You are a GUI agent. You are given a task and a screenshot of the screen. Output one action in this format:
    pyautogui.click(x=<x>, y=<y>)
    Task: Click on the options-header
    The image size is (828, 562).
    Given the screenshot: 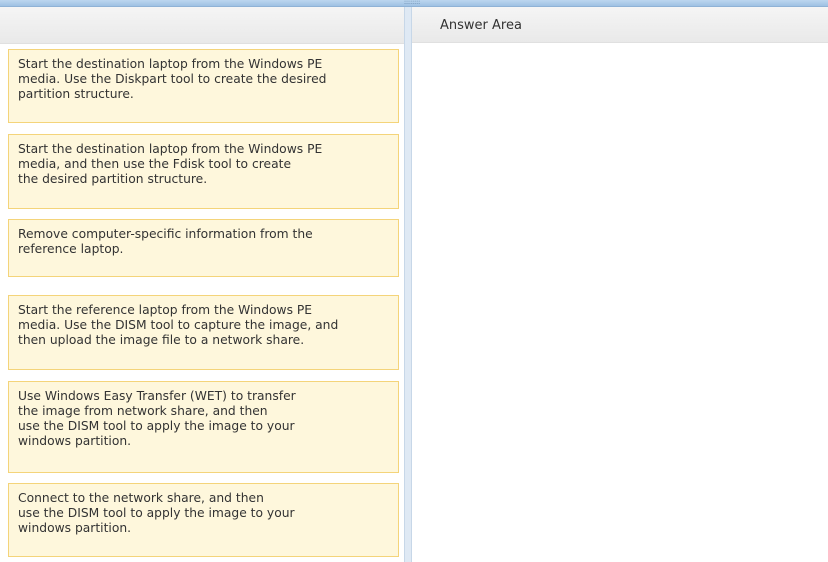 What is the action you would take?
    pyautogui.click(x=202, y=25)
    